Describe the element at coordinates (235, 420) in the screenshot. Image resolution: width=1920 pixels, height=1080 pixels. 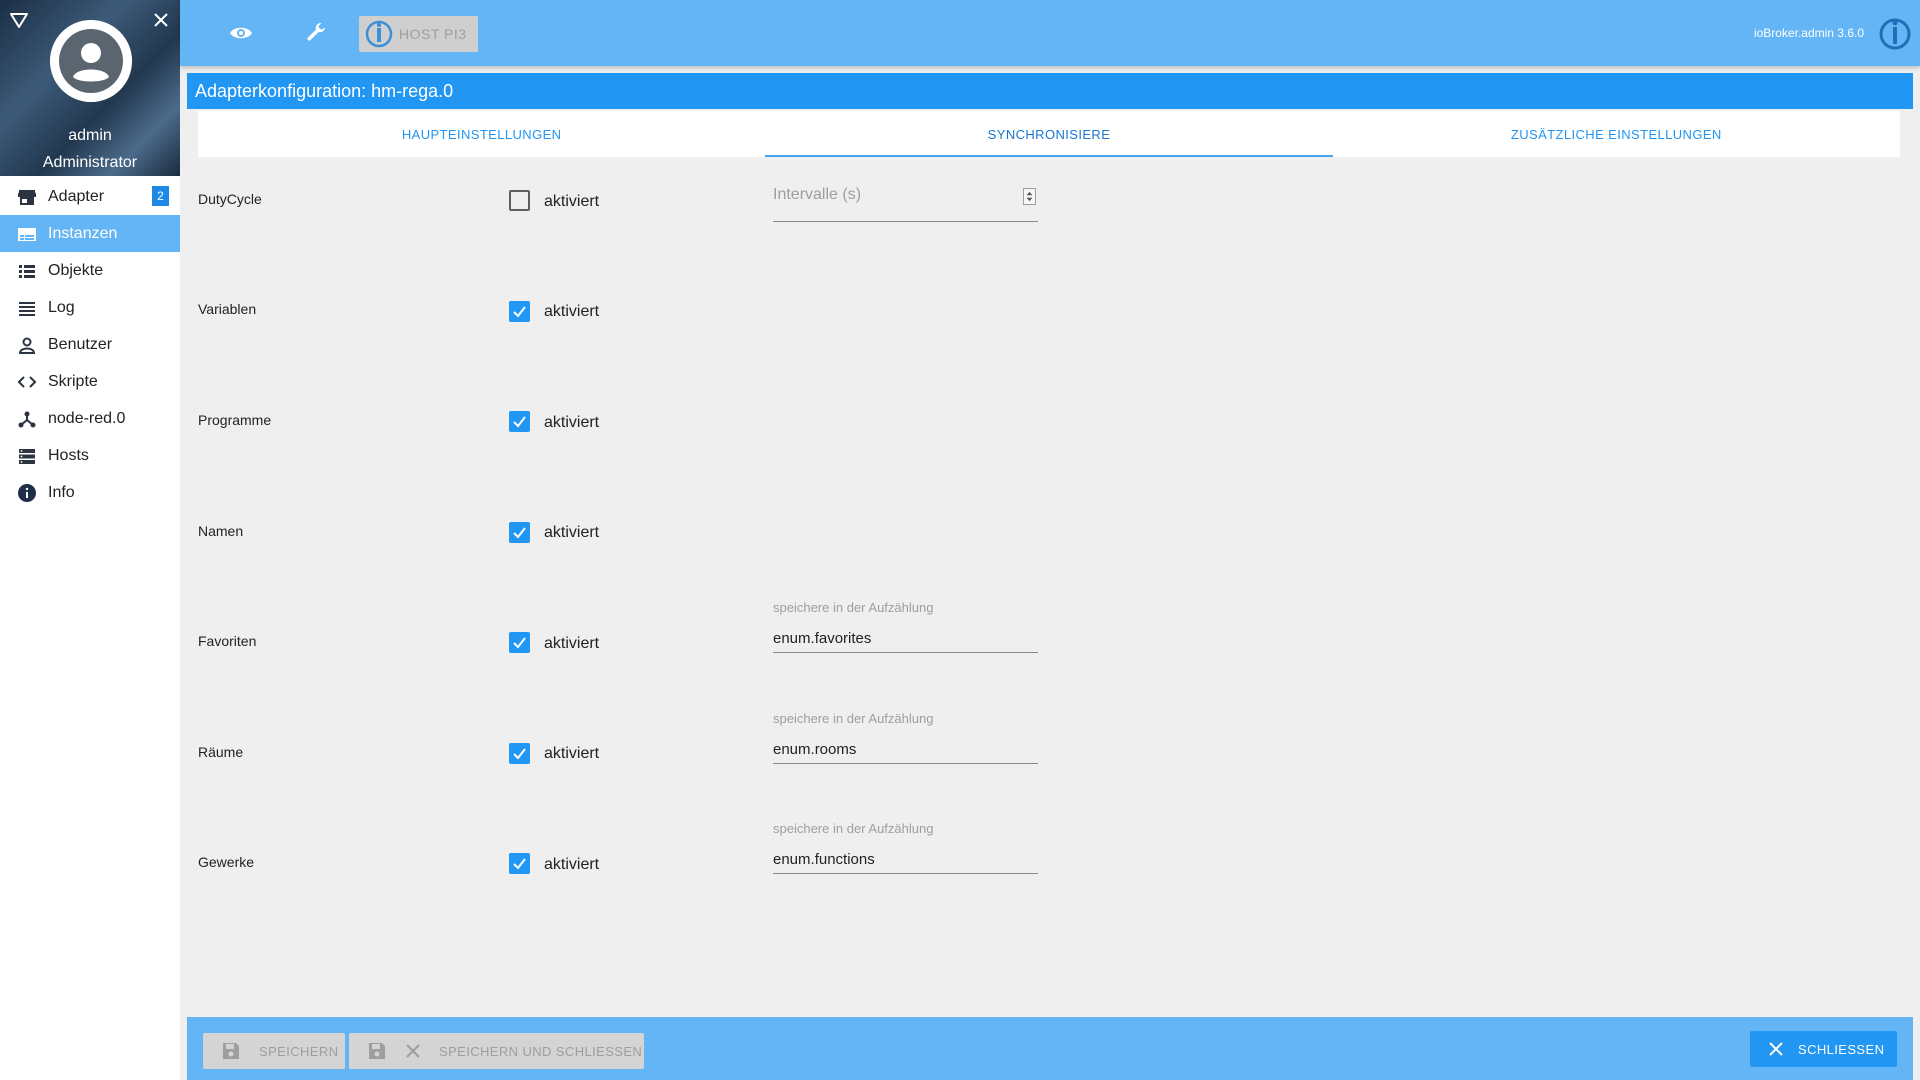
I see `programme-label: Programme` at that location.